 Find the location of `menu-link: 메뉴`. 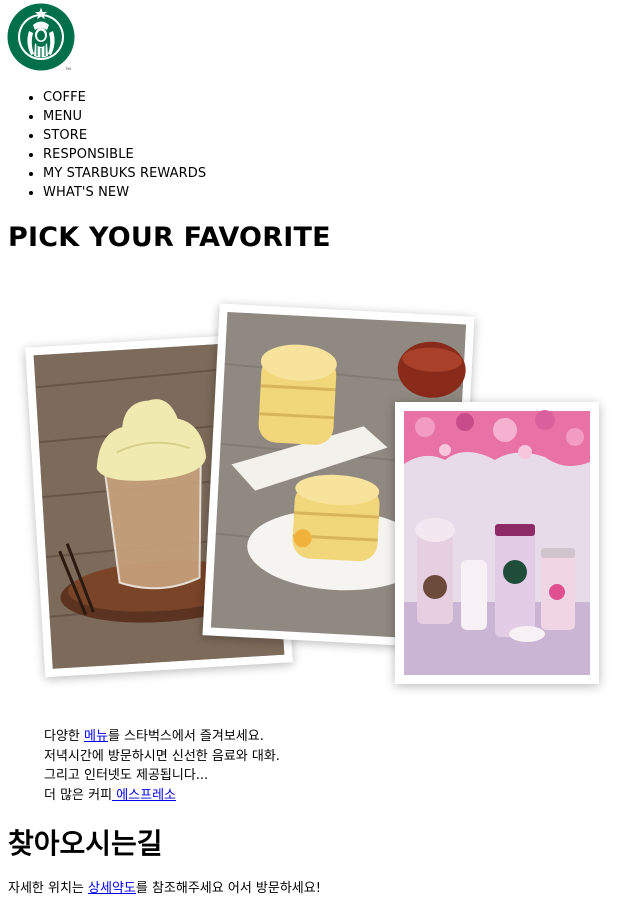

menu-link: 메뉴 is located at coordinates (96, 736).